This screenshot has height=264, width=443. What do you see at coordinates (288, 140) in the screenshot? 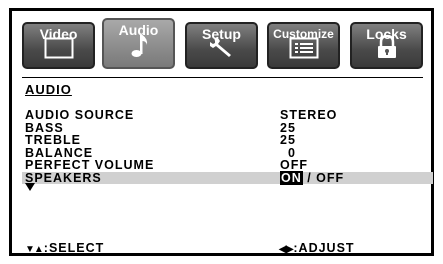
I see `setting-value: 25` at bounding box center [288, 140].